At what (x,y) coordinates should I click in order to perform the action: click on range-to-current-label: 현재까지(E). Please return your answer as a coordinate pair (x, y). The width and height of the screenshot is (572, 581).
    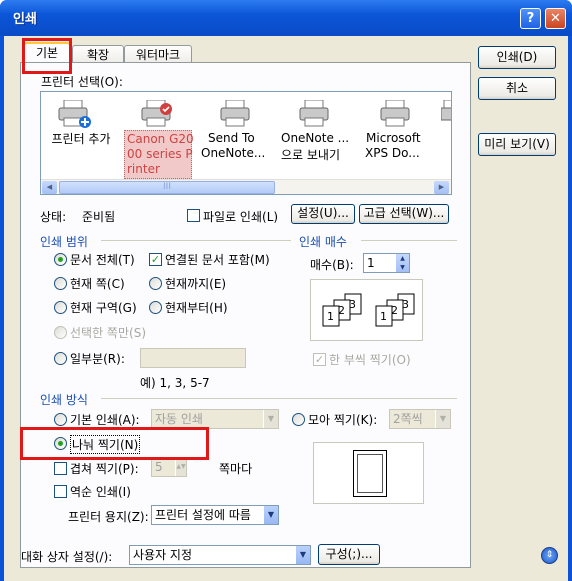
    Looking at the image, I should click on (196, 284).